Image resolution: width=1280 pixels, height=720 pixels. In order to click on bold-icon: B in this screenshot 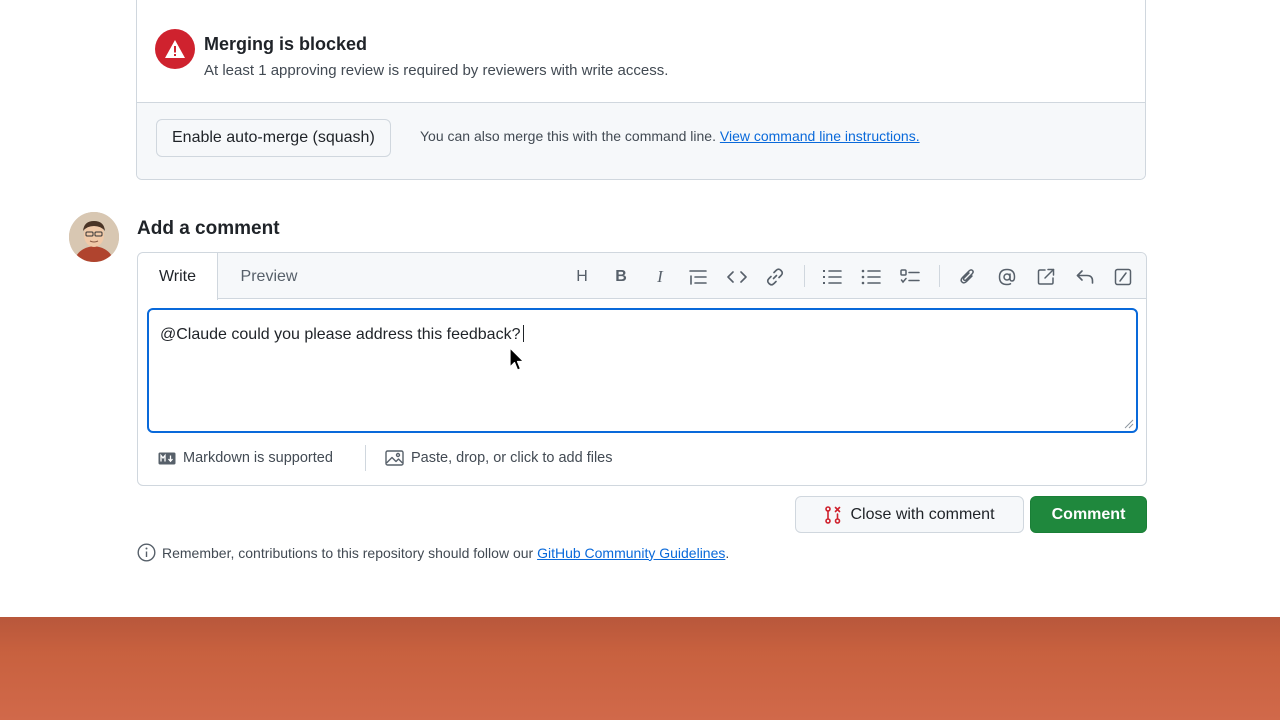, I will do `click(621, 277)`.